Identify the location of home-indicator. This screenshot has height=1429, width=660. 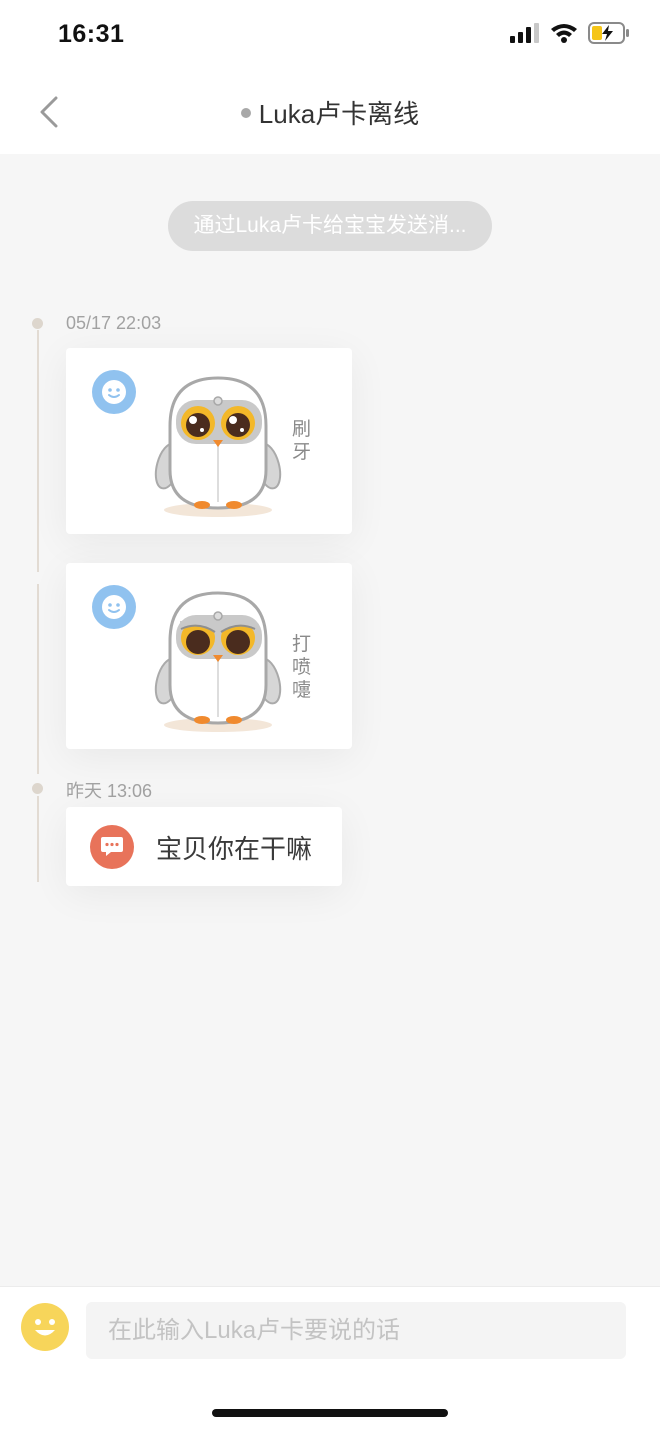
(330, 1413).